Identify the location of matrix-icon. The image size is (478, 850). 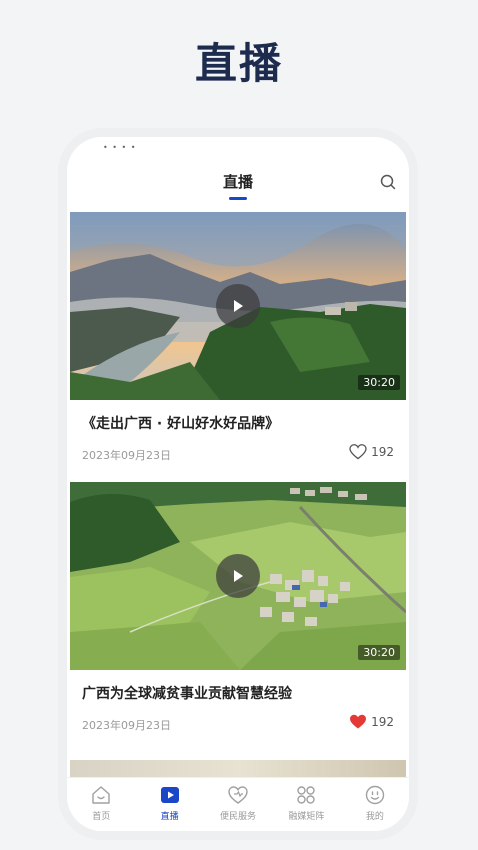
(306, 795).